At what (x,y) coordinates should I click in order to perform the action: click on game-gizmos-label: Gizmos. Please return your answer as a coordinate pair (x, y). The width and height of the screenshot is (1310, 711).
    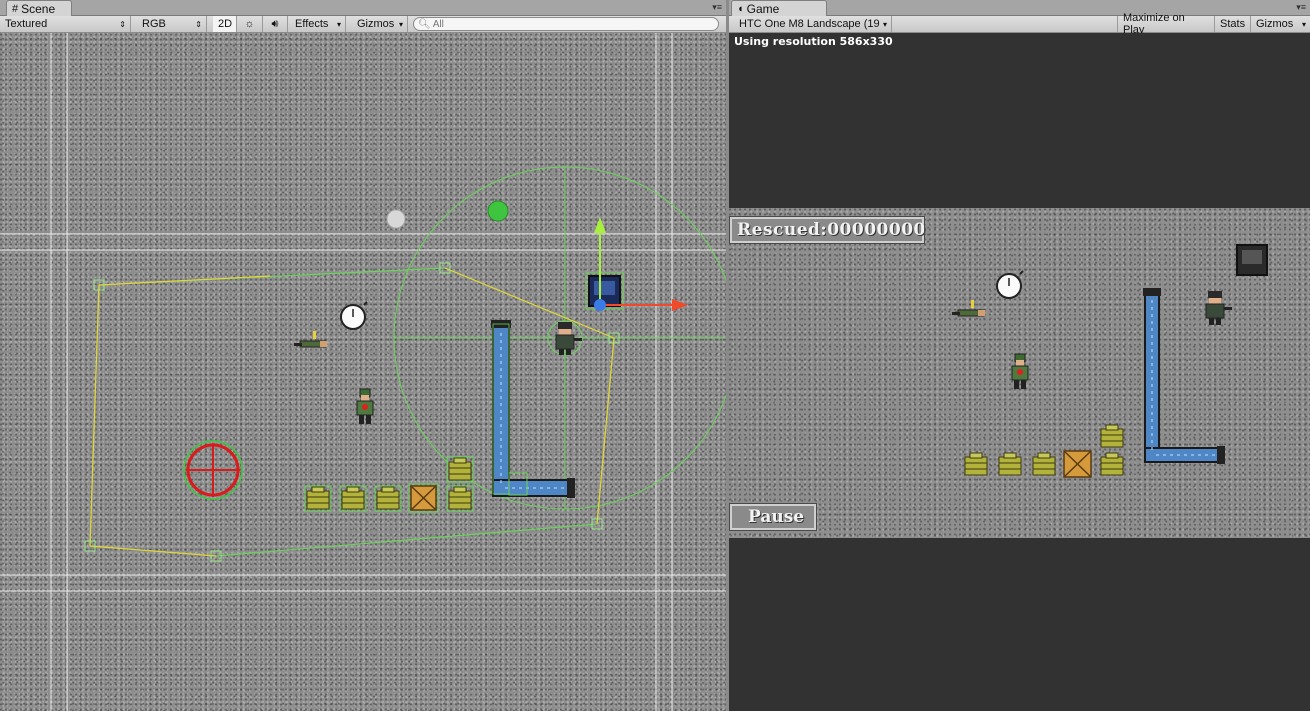
    Looking at the image, I should click on (1275, 24).